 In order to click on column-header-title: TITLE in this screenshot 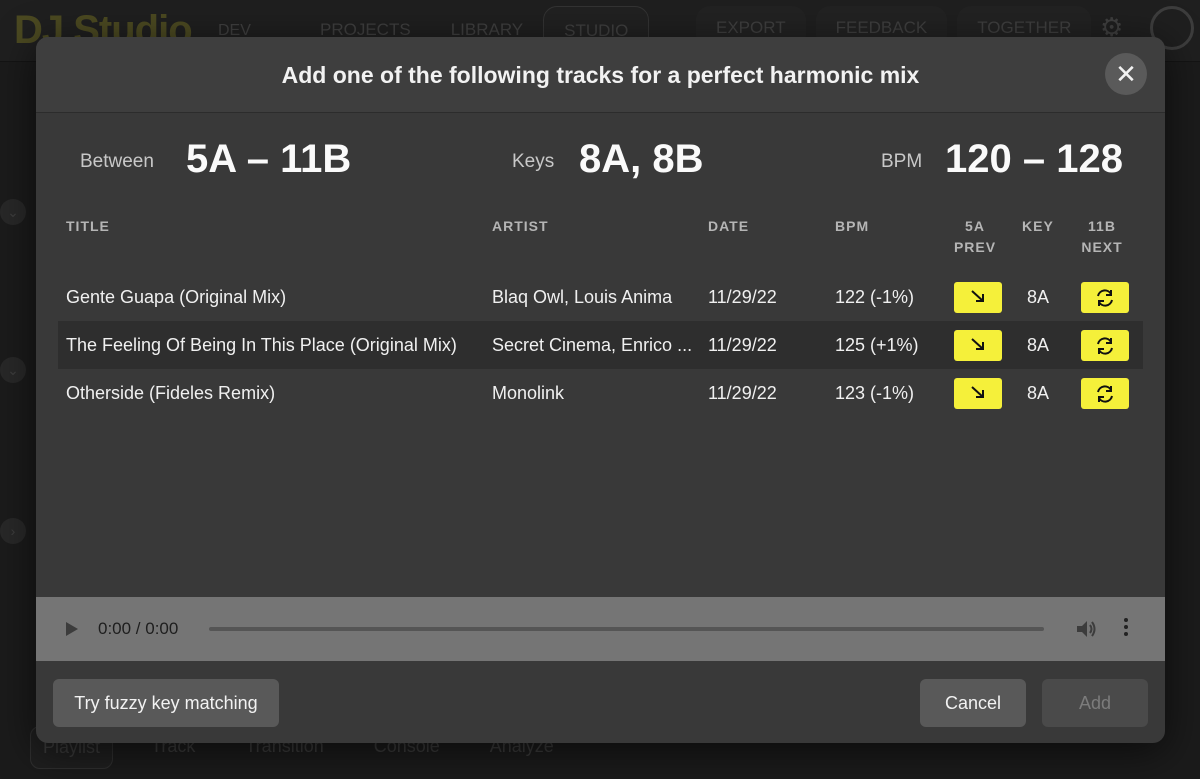, I will do `click(88, 226)`.